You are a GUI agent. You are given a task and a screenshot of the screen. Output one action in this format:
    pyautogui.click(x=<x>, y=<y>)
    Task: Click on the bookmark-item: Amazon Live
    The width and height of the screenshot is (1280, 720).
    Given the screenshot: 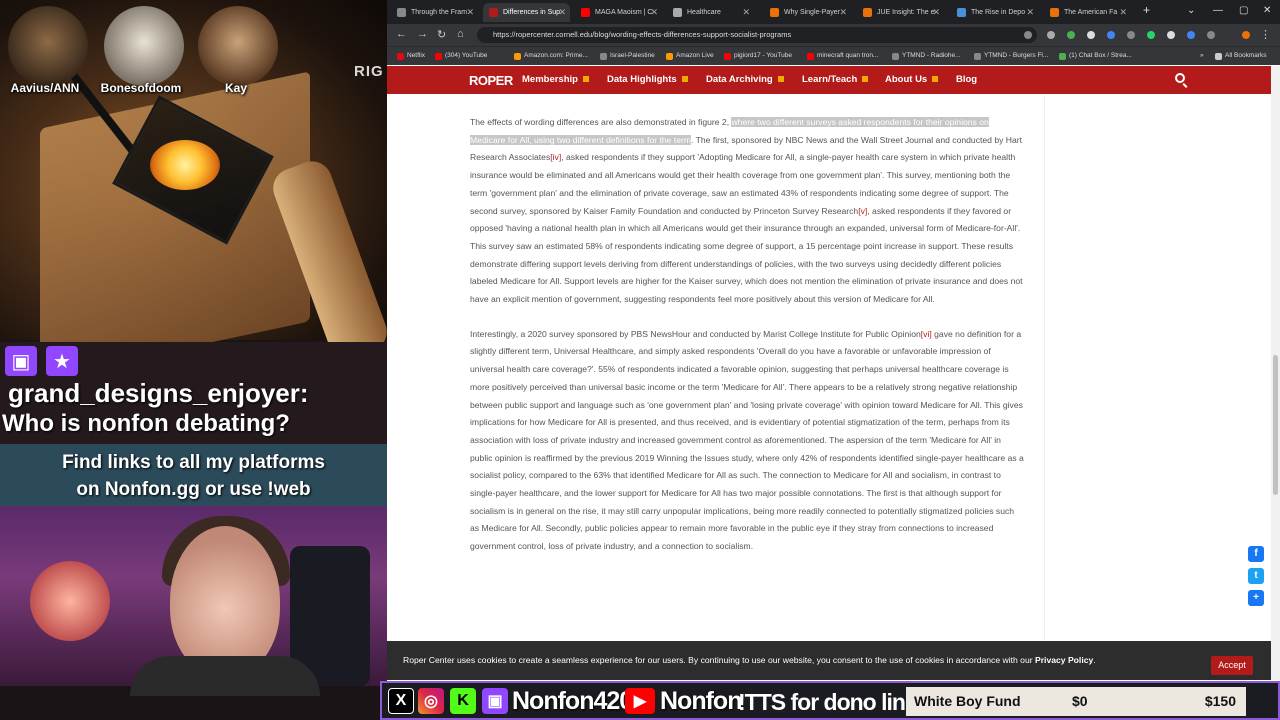 What is the action you would take?
    pyautogui.click(x=690, y=56)
    